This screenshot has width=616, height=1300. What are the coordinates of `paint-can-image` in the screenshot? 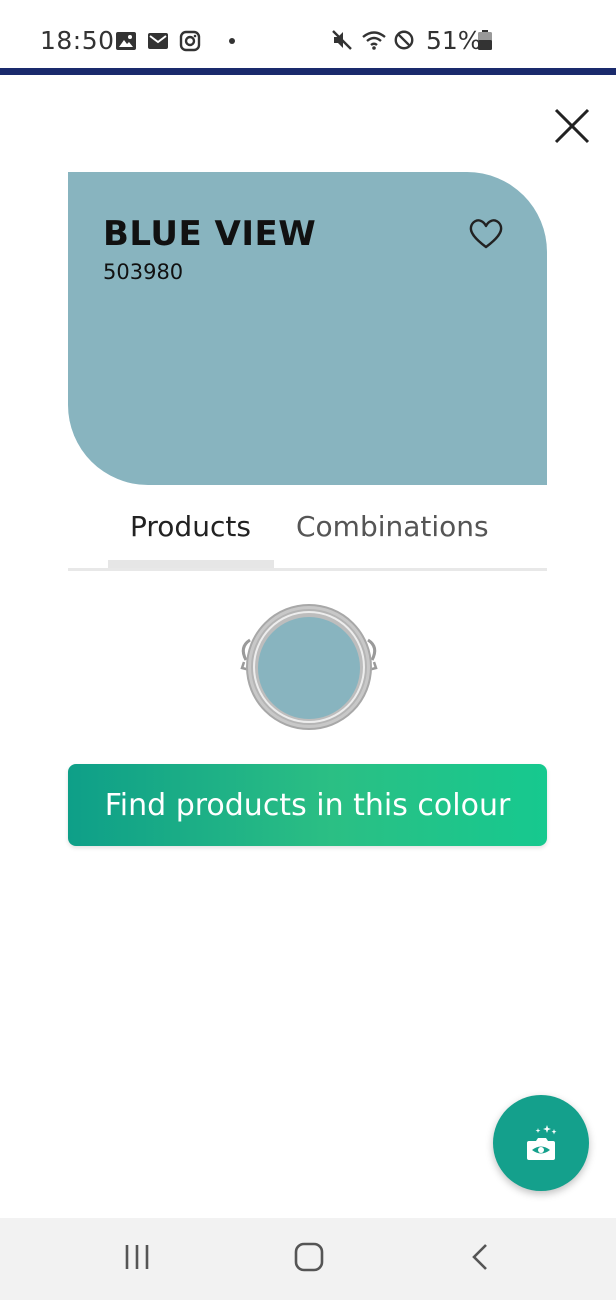 It's located at (309, 667).